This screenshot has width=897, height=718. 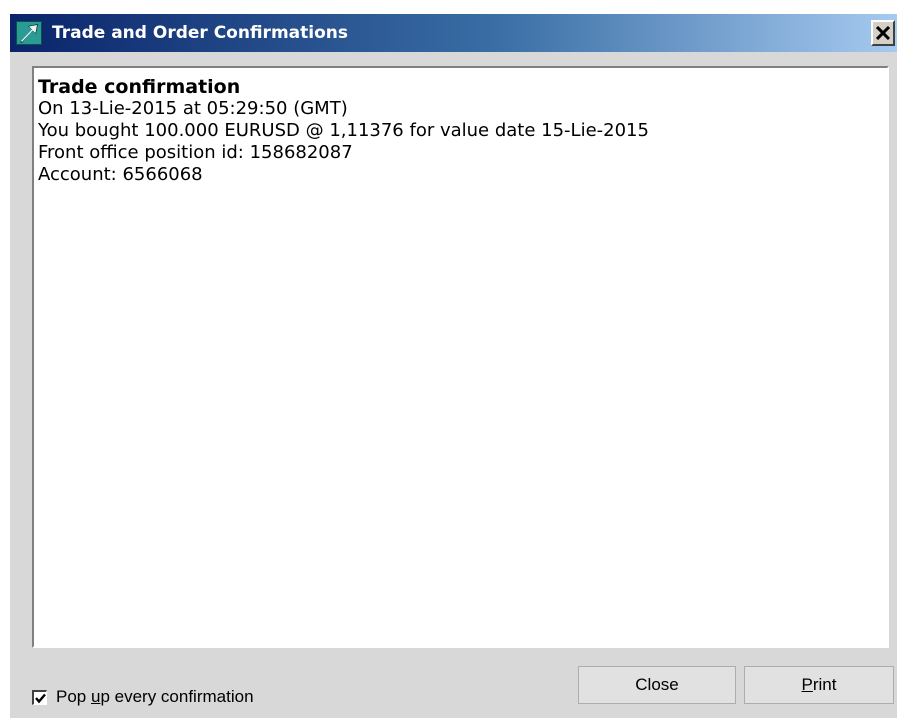 I want to click on checkbox-box, so click(x=39, y=697).